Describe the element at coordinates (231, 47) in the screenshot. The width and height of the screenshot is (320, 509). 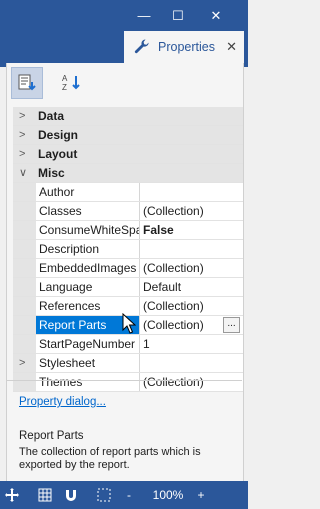
I see `close-tab-button: ✕` at that location.